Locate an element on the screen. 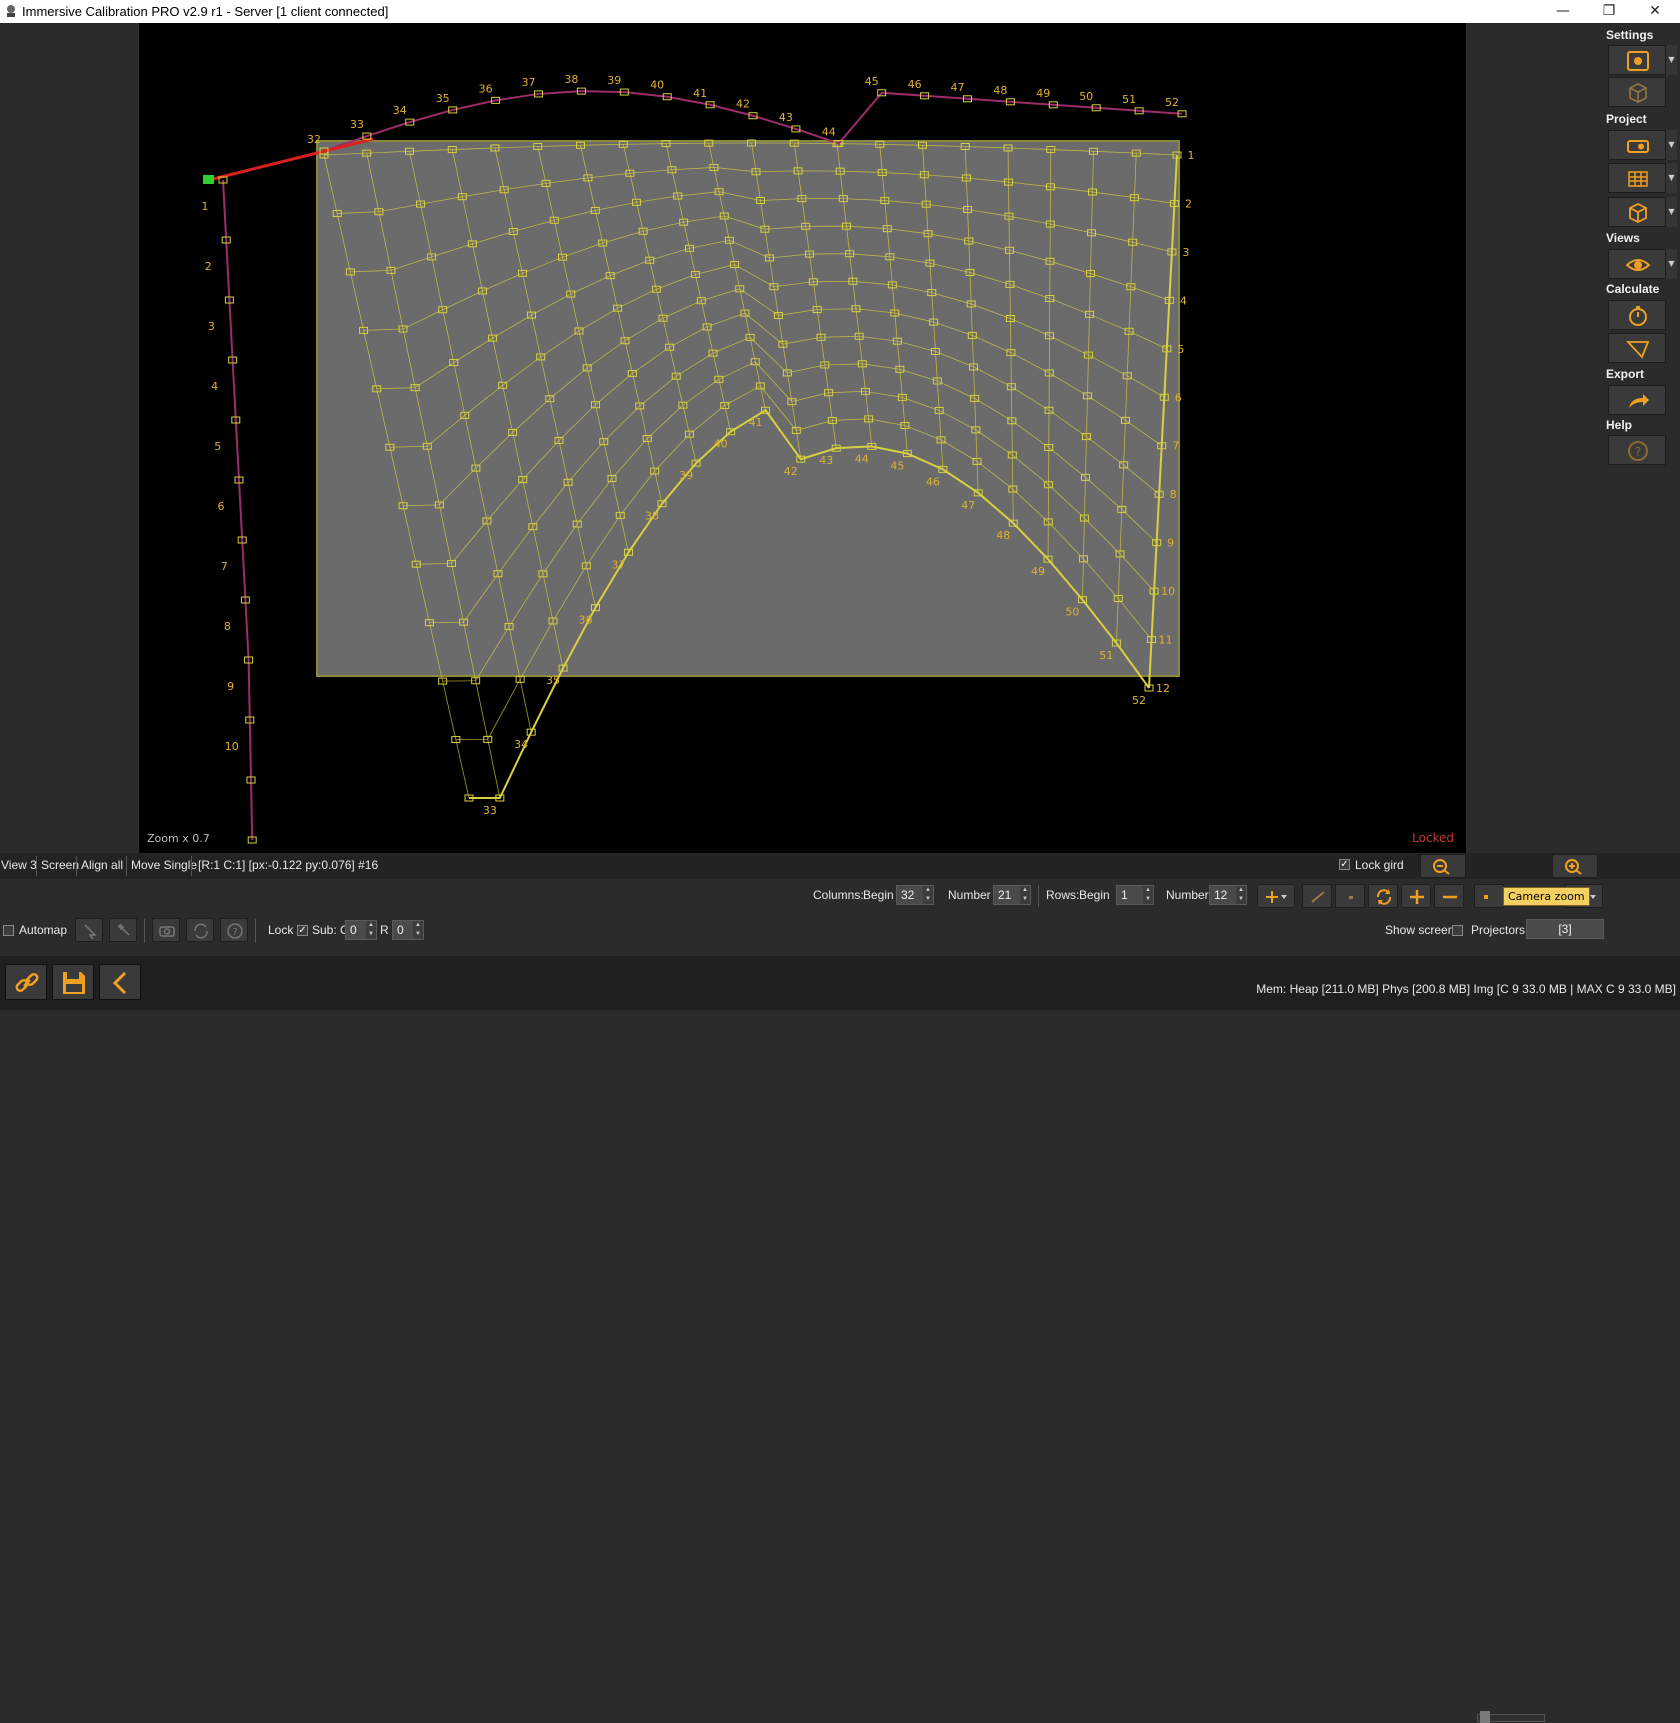 The height and width of the screenshot is (1723, 1680). pick-tool-button is located at coordinates (89, 930).